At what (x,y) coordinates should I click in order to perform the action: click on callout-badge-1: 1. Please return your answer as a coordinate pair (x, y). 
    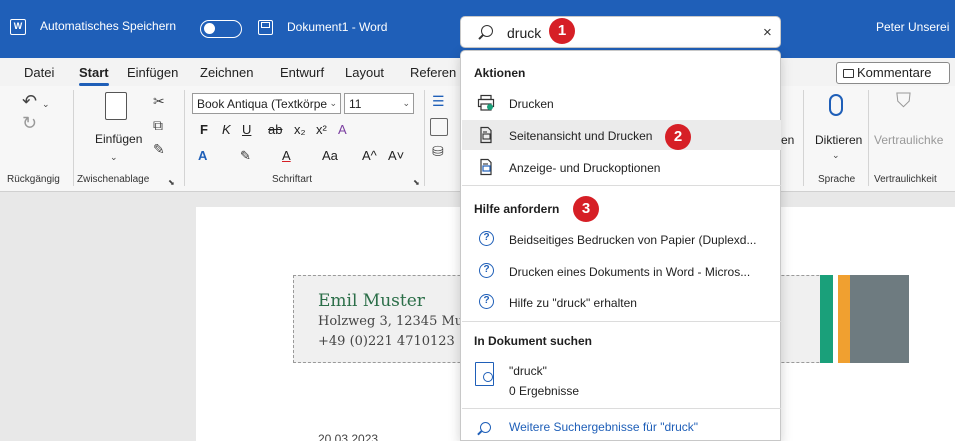
    Looking at the image, I should click on (562, 31).